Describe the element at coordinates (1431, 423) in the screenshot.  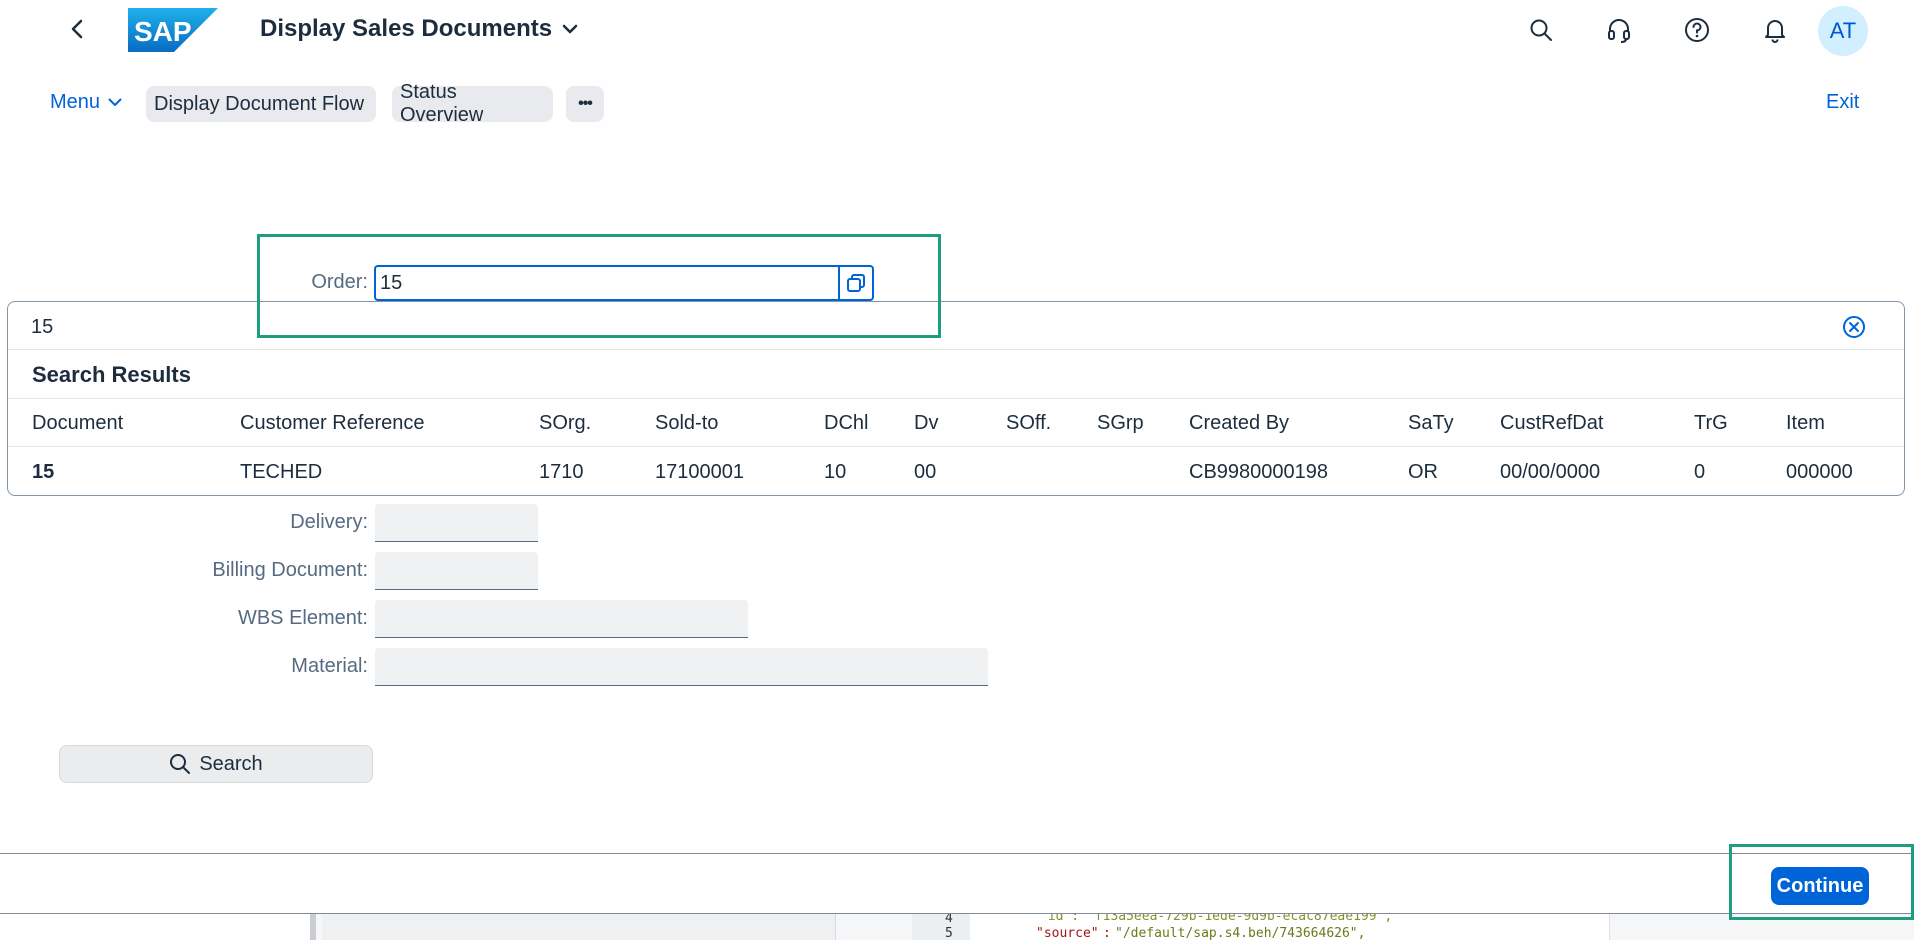
I see `column-header: SaTy` at that location.